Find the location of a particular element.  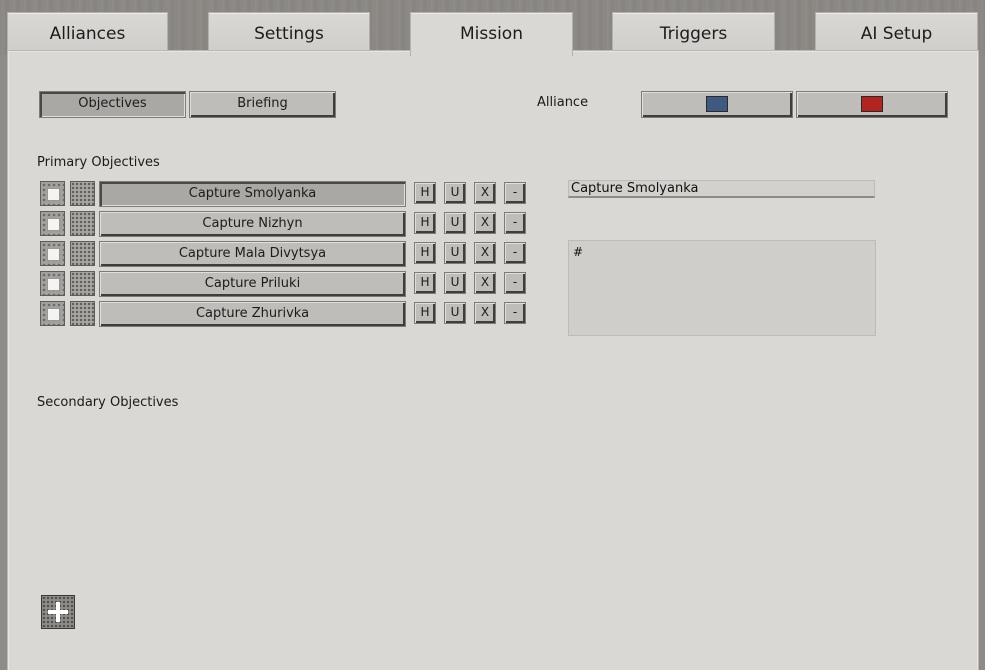

alliance-label: Alliance is located at coordinates (563, 102).